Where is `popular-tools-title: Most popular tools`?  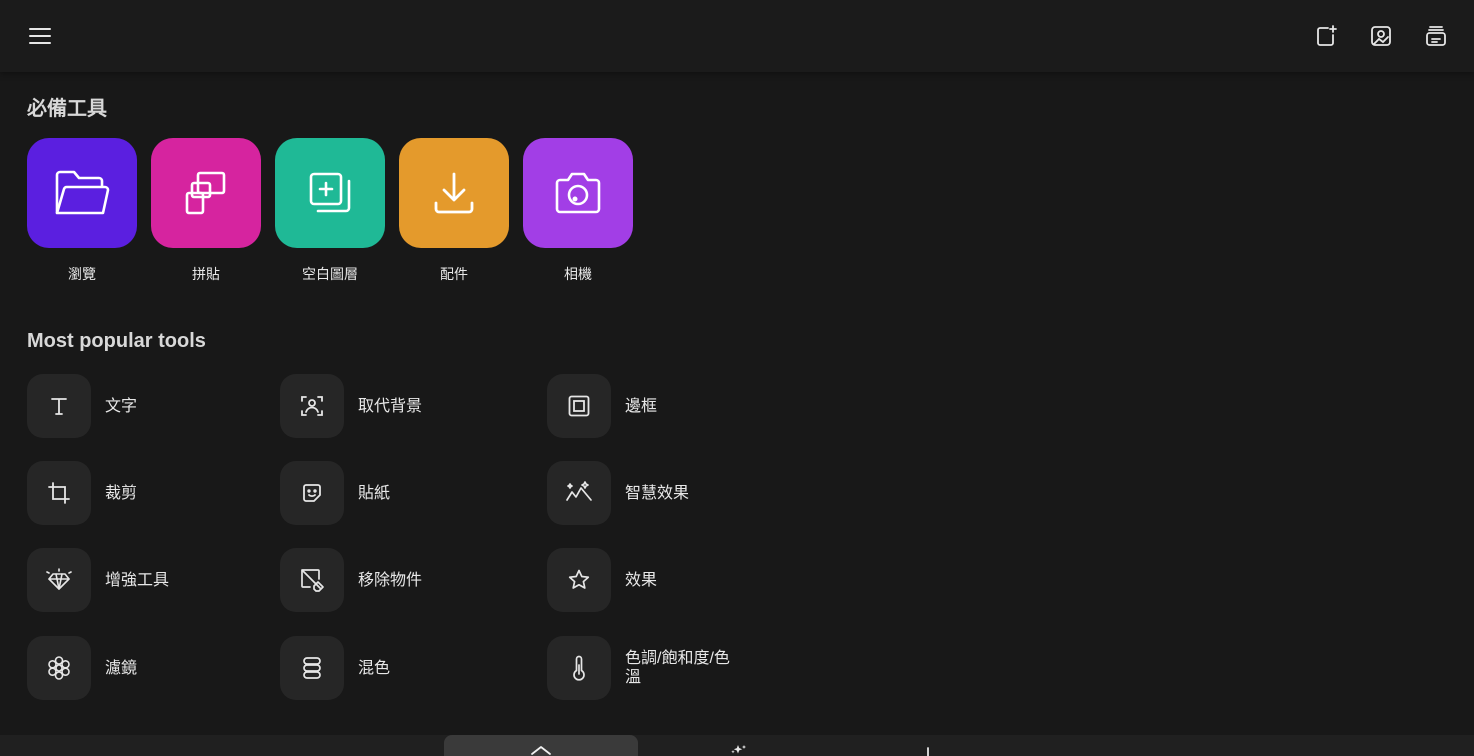
popular-tools-title: Most popular tools is located at coordinates (116, 341).